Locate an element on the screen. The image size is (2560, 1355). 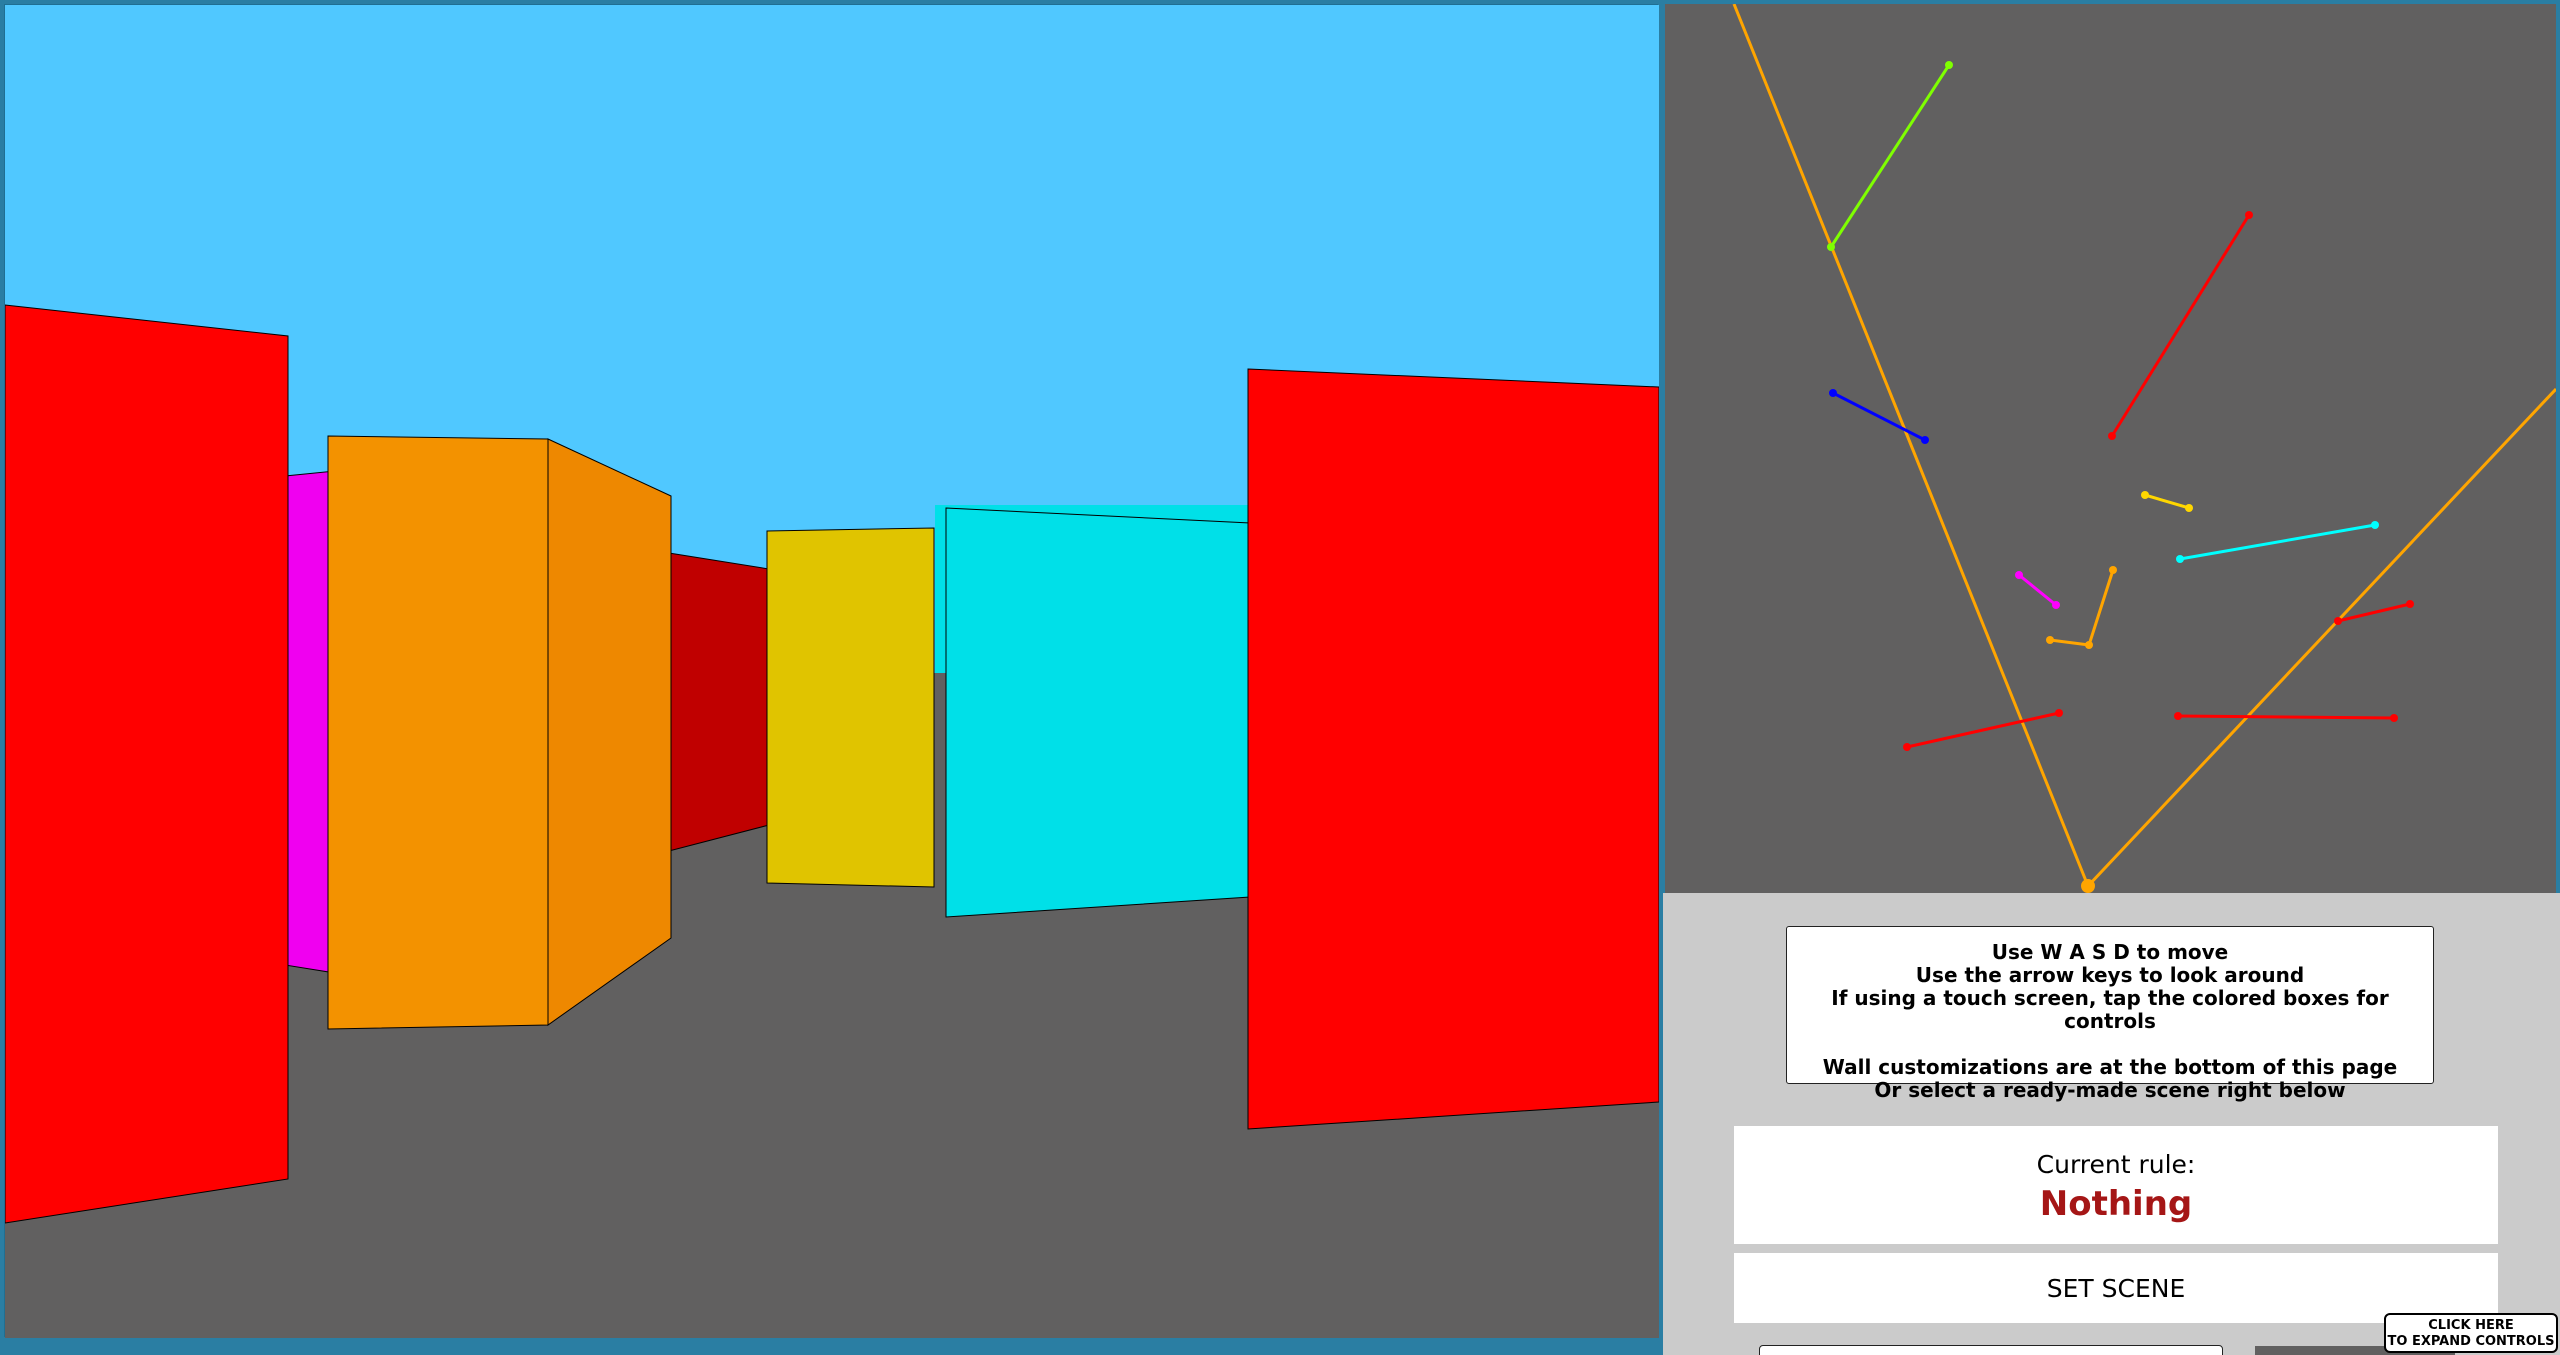
expand-controls-line: CLICK HERE is located at coordinates (2471, 1325).